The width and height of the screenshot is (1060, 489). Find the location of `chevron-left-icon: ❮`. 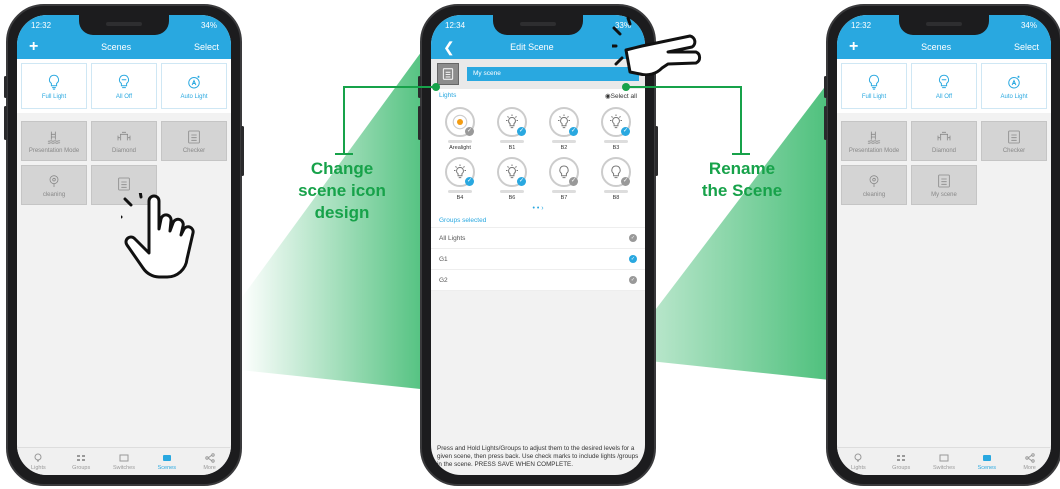

chevron-left-icon: ❮ is located at coordinates (449, 47).